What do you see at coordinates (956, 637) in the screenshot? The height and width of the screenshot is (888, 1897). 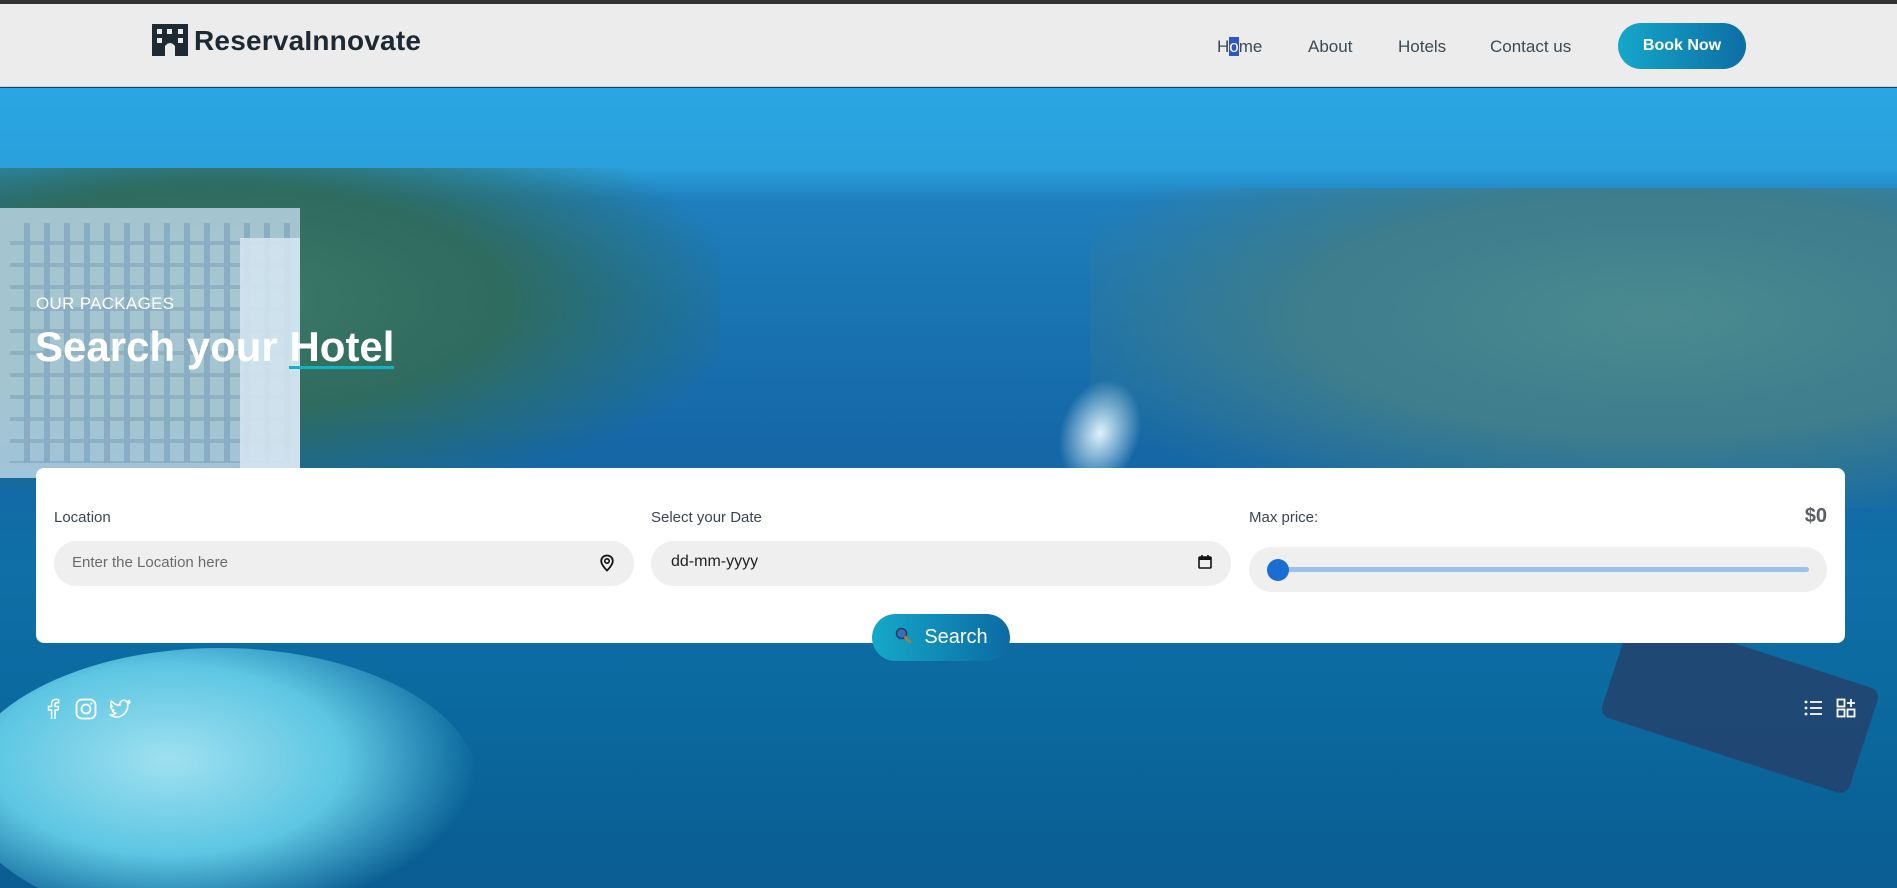 I see `search-button-label: Search` at bounding box center [956, 637].